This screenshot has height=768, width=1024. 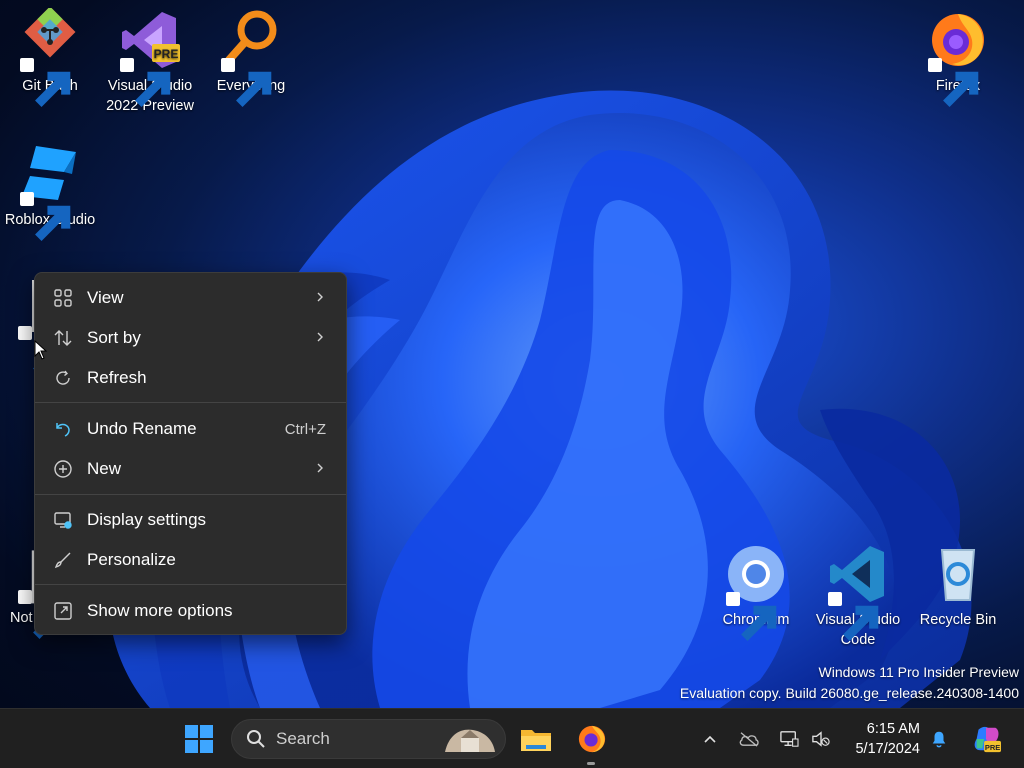 I want to click on expand-options-icon, so click(x=63, y=611).